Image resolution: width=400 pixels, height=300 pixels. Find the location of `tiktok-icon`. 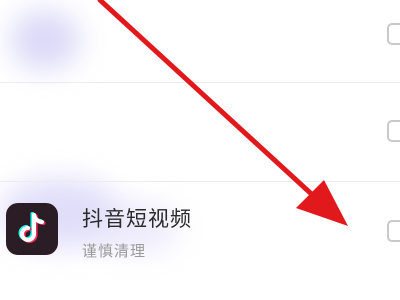

tiktok-icon is located at coordinates (32, 229).